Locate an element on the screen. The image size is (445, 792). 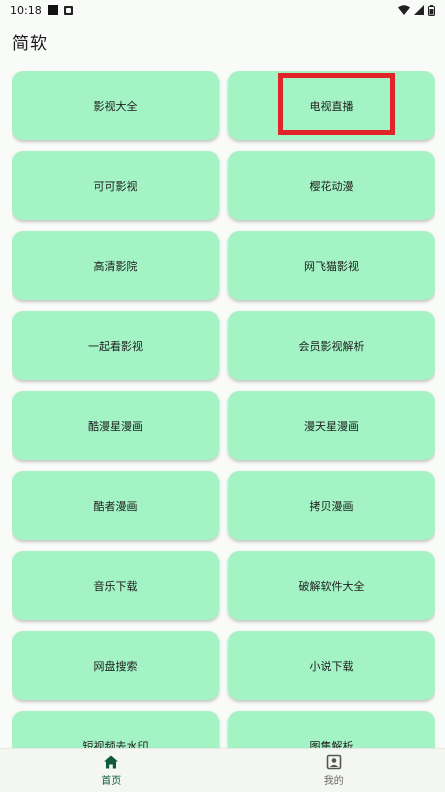
card-小说下载: 小说下载 is located at coordinates (331, 665).